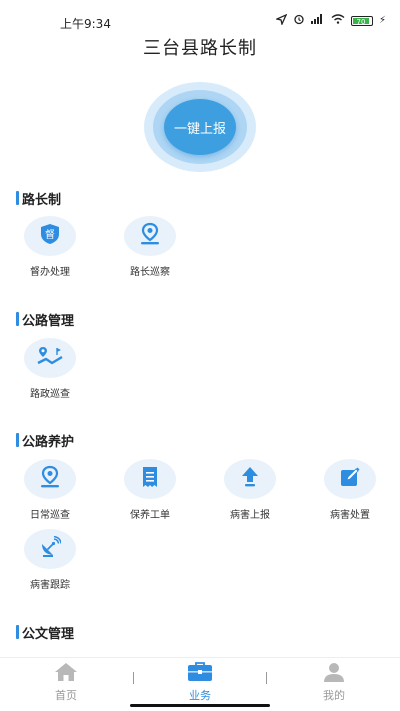  I want to click on home-icon, so click(66, 674).